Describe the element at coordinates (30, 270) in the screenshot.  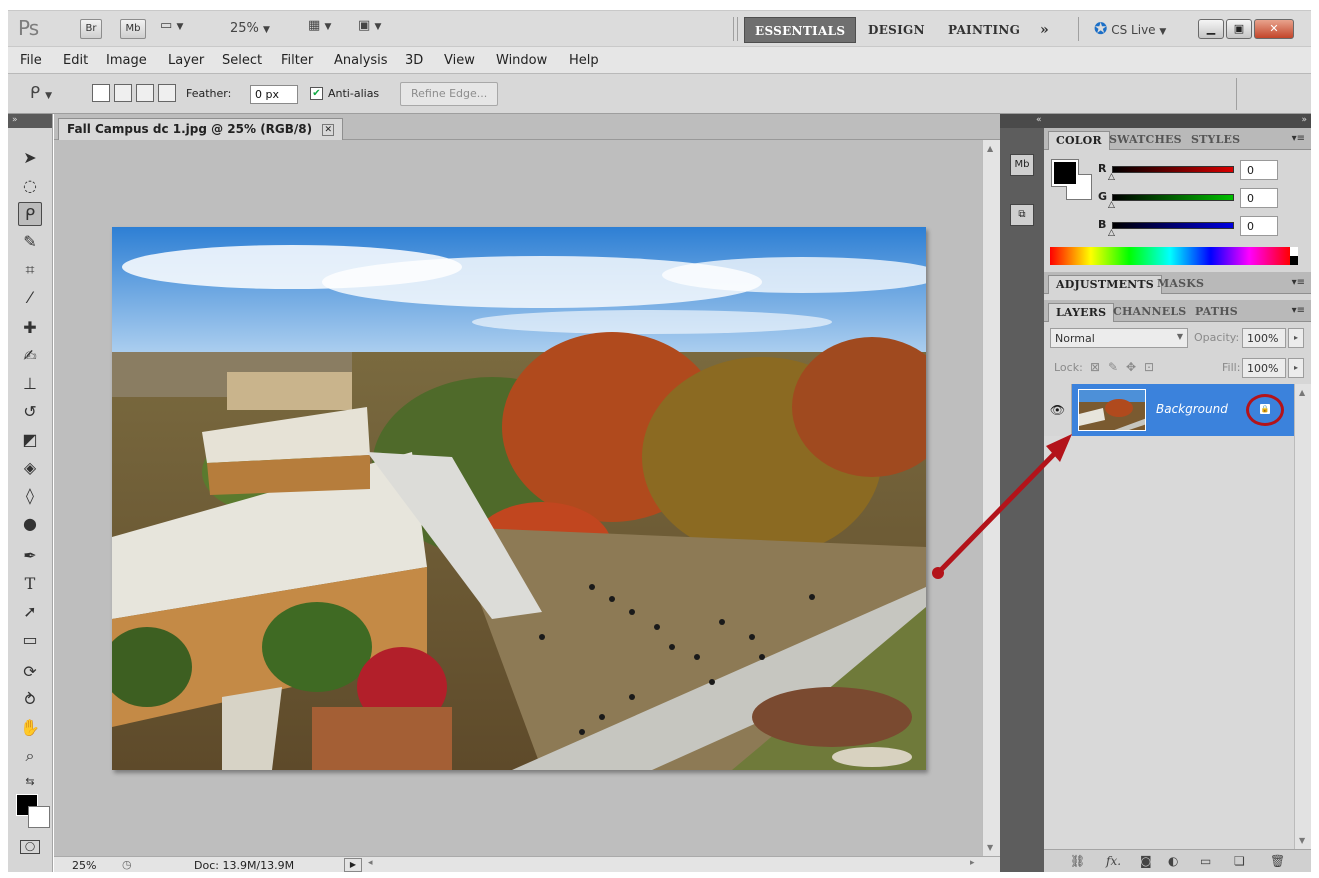
I see `crop-tool-icon: ⌗` at that location.